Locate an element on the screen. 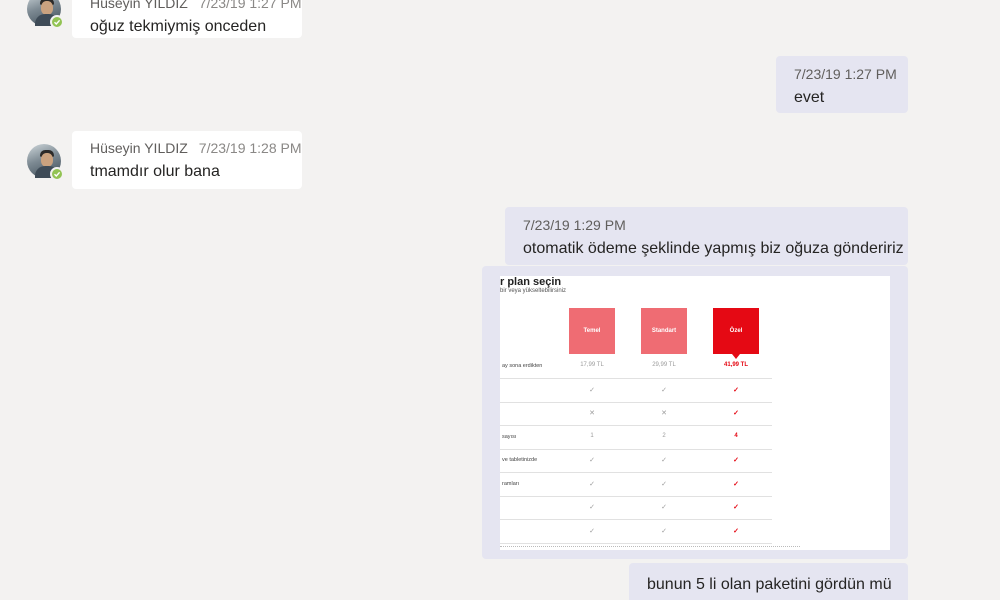 This screenshot has height=600, width=1000. plan-name: Standart is located at coordinates (664, 331).